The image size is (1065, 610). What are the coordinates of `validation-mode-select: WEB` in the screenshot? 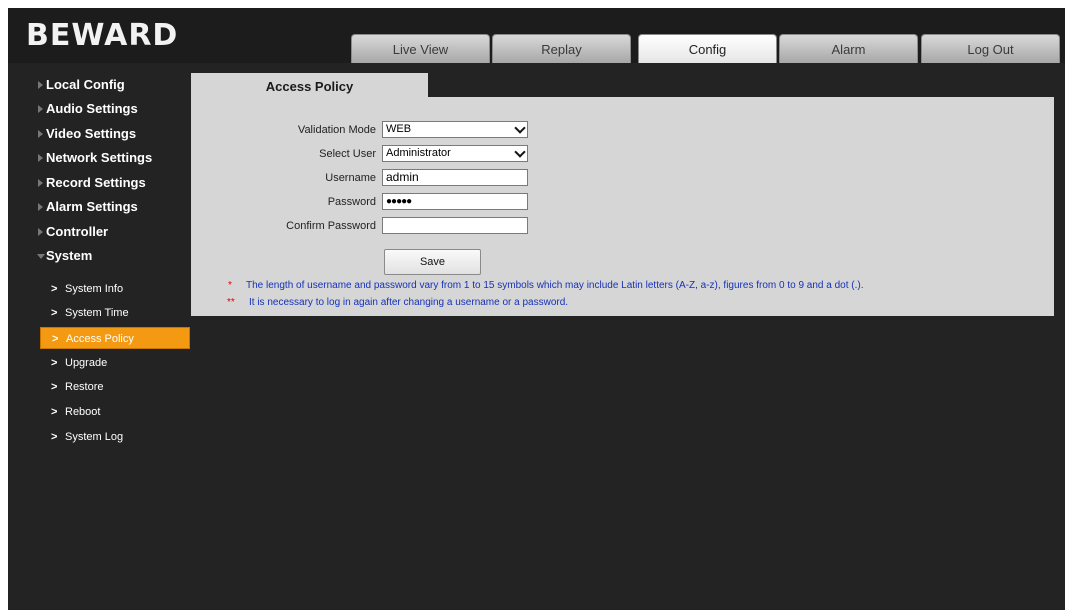 It's located at (455, 129).